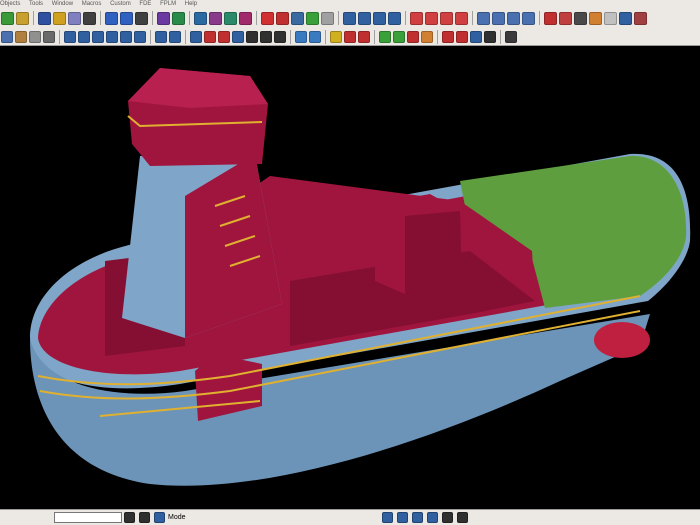  What do you see at coordinates (315, 36) in the screenshot?
I see `circle-icon` at bounding box center [315, 36].